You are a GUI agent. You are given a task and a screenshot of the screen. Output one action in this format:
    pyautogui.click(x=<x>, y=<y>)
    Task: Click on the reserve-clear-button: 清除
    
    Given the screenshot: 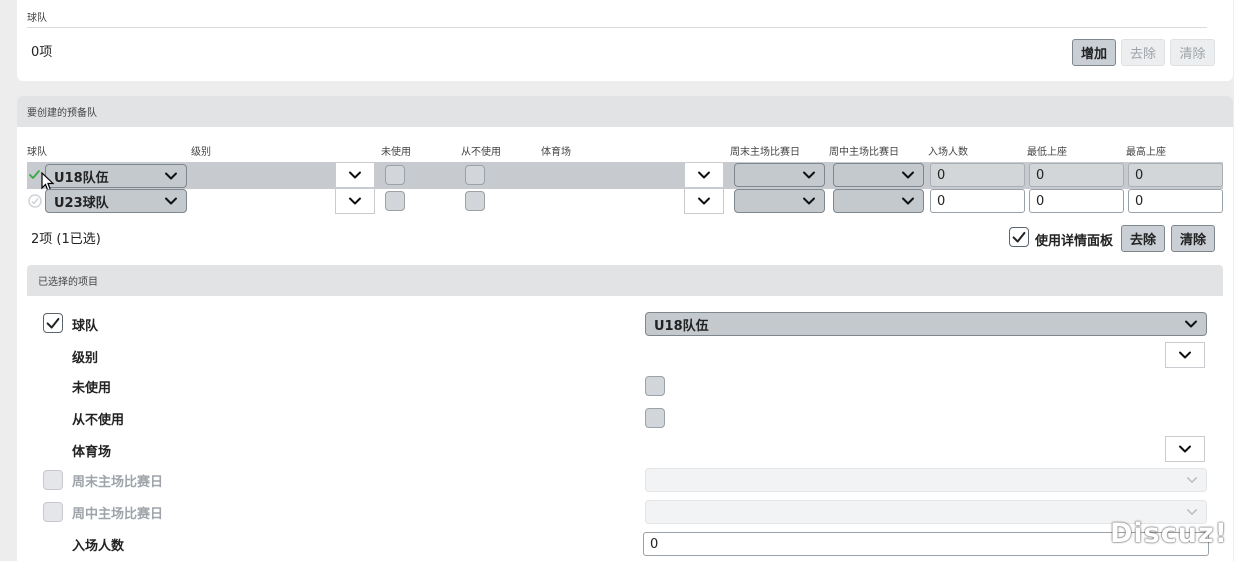 What is the action you would take?
    pyautogui.click(x=1193, y=238)
    